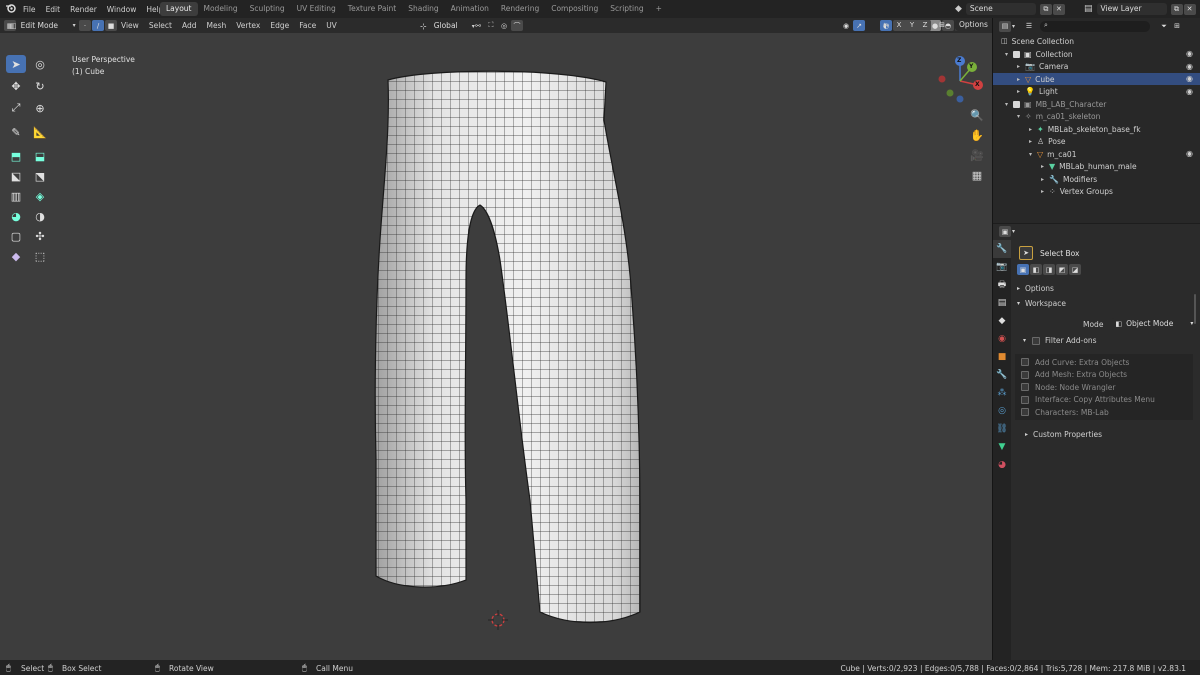 The height and width of the screenshot is (675, 1200). Describe the element at coordinates (122, 9) in the screenshot. I see `menu-window: Window` at that location.